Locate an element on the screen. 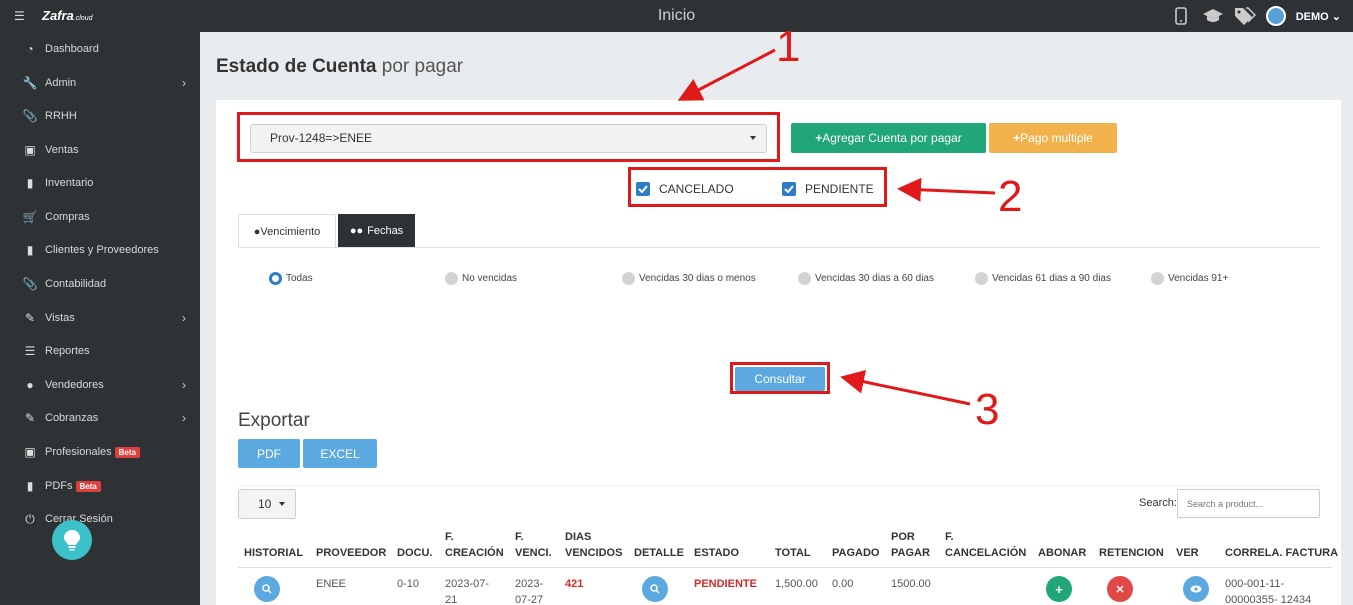 The width and height of the screenshot is (1353, 605). annotation-arrows is located at coordinates (836, 227).